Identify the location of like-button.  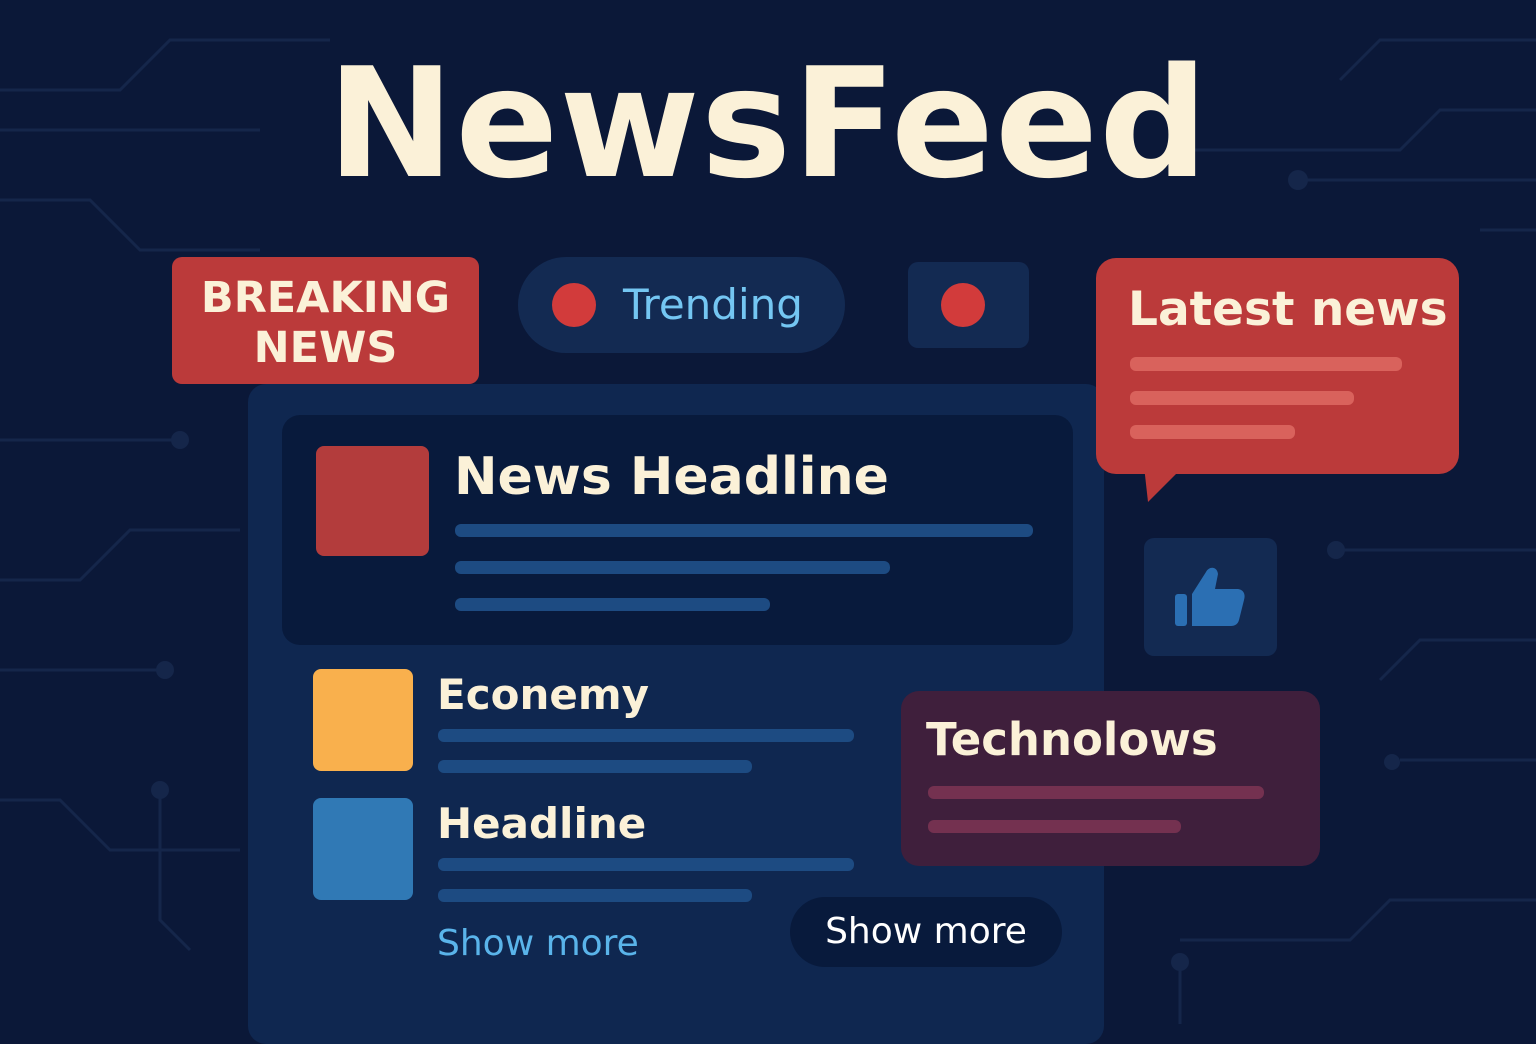
(1210, 597).